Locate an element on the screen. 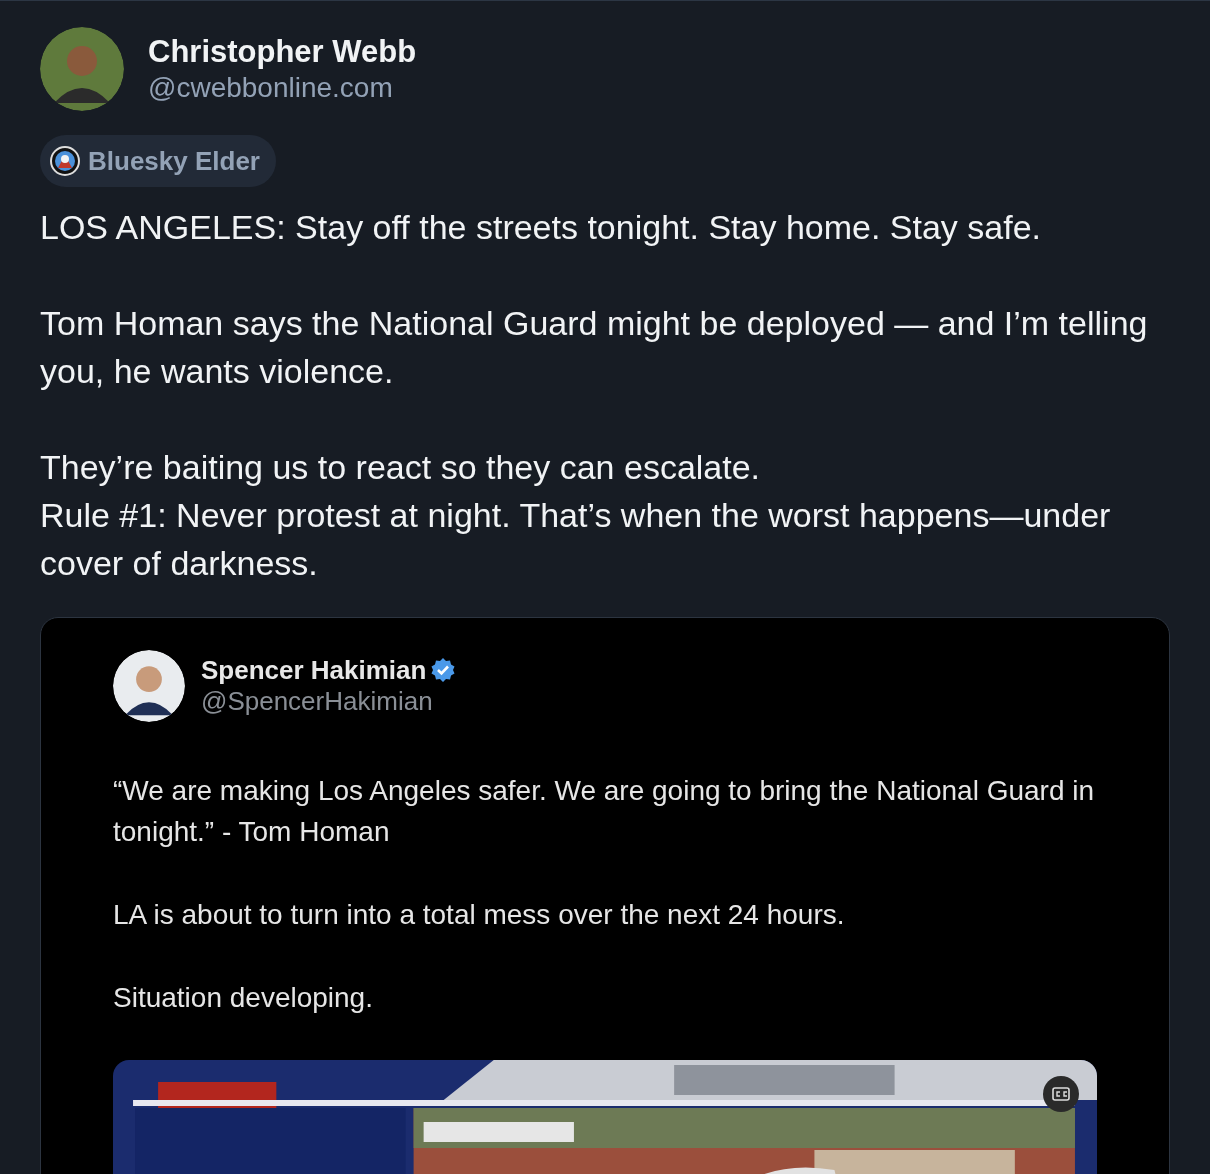 This screenshot has width=1210, height=1174. avatar is located at coordinates (149, 686).